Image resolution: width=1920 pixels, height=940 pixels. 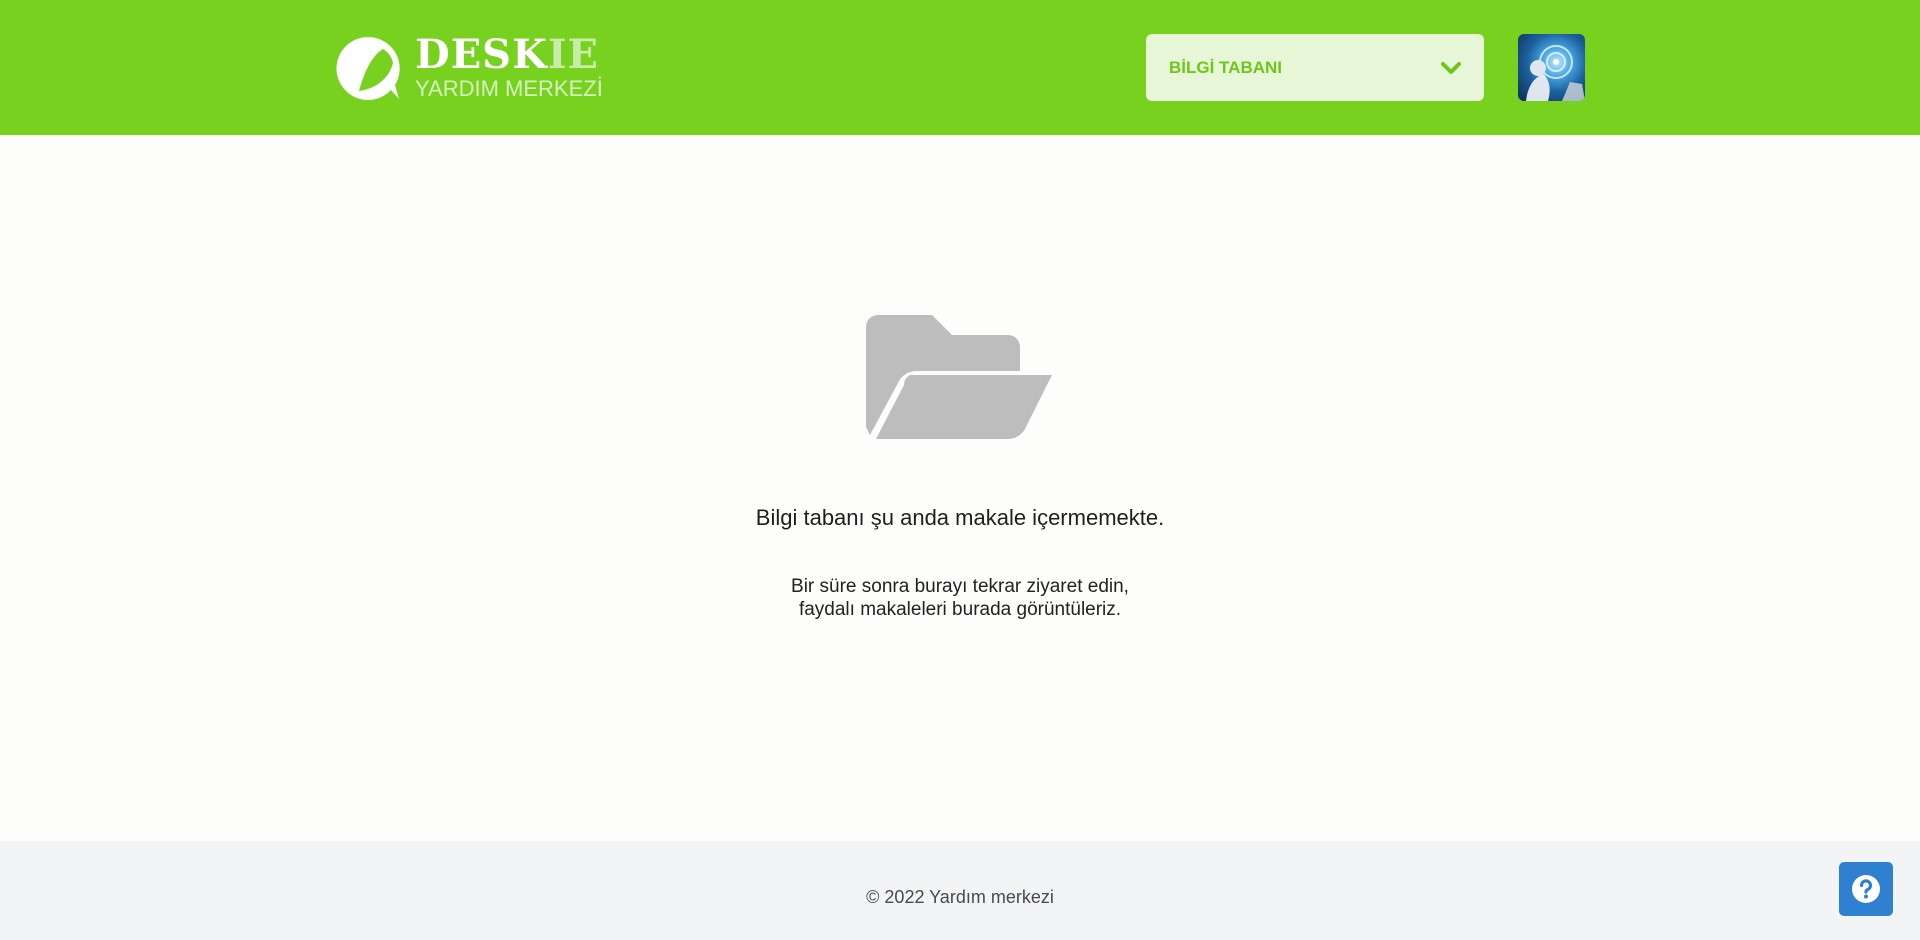 I want to click on folder-open-icon, so click(x=959, y=377).